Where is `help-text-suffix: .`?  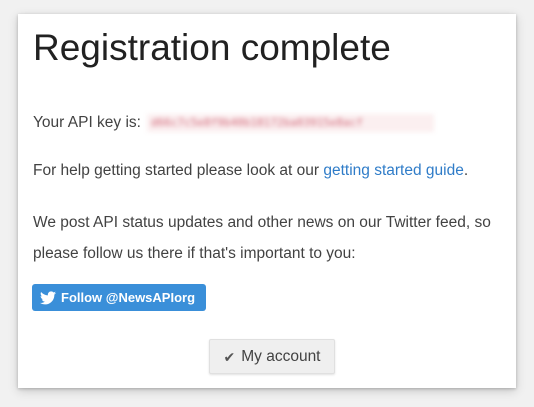
help-text-suffix: . is located at coordinates (466, 170).